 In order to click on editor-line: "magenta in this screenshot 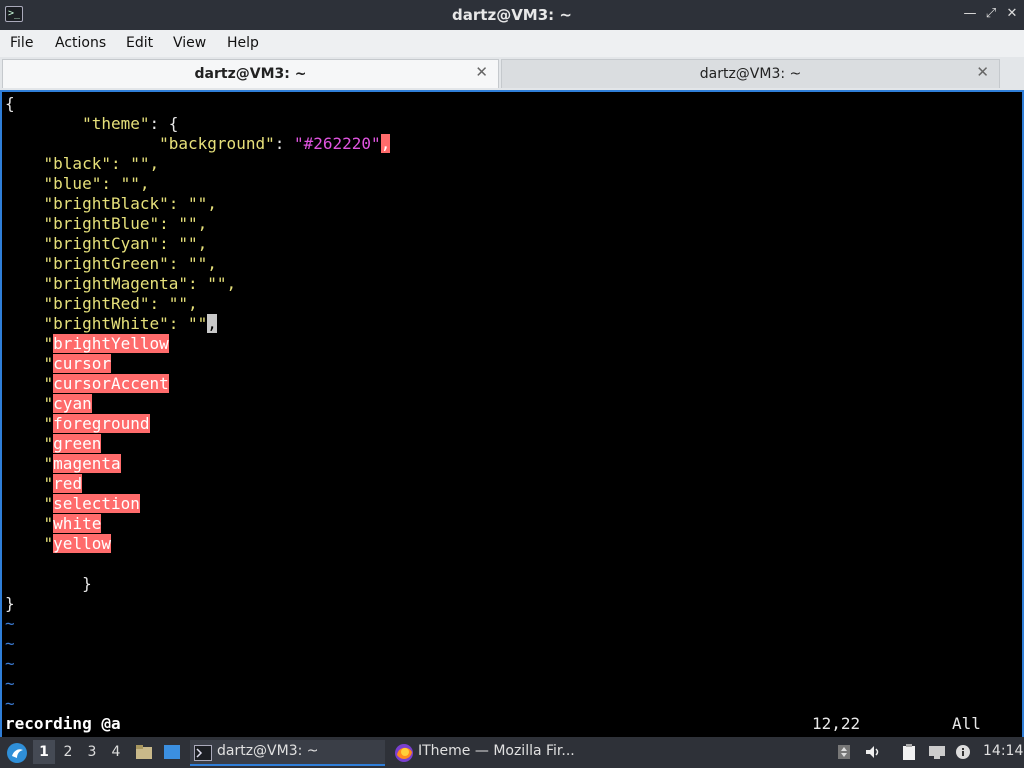, I will do `click(82, 463)`.